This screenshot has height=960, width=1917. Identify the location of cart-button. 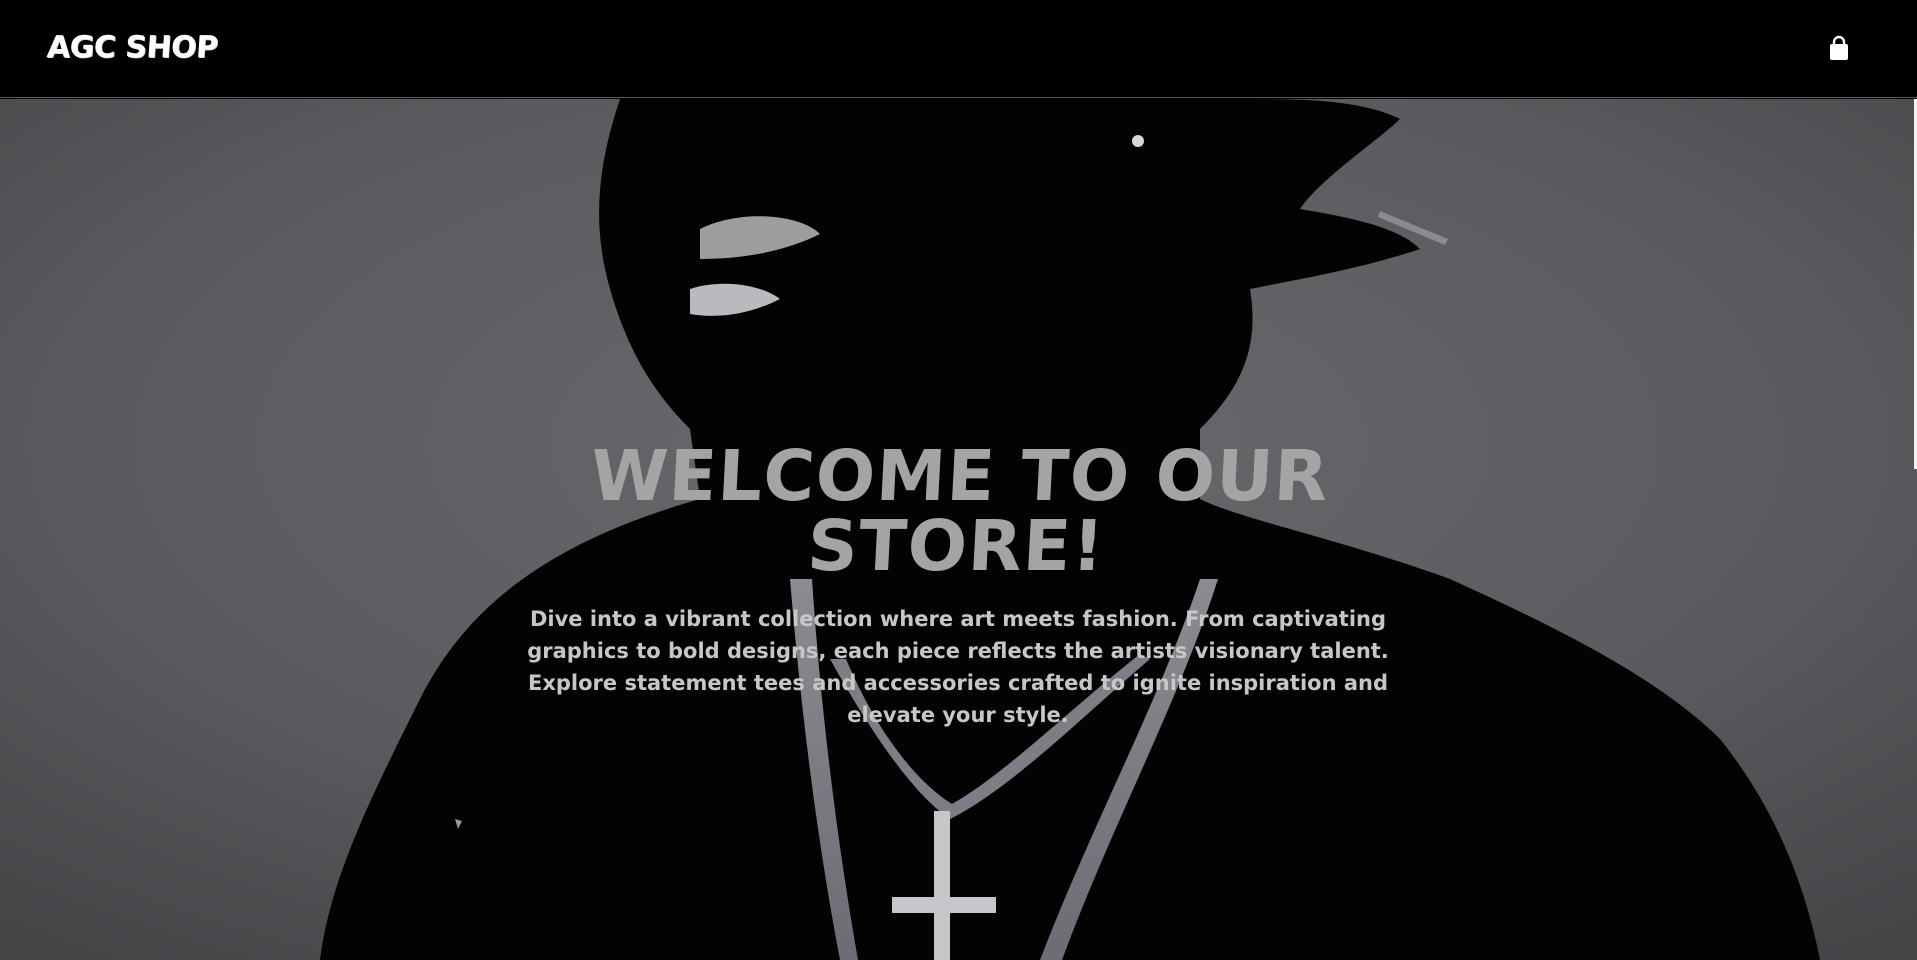
(1839, 49).